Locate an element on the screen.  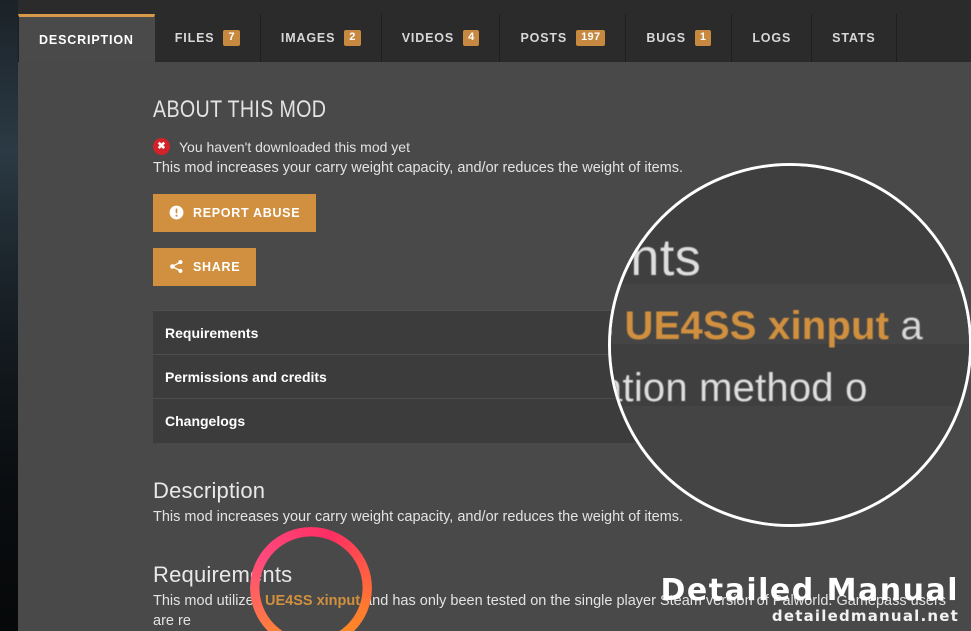
tab-posts: POSTS 197 is located at coordinates (563, 38).